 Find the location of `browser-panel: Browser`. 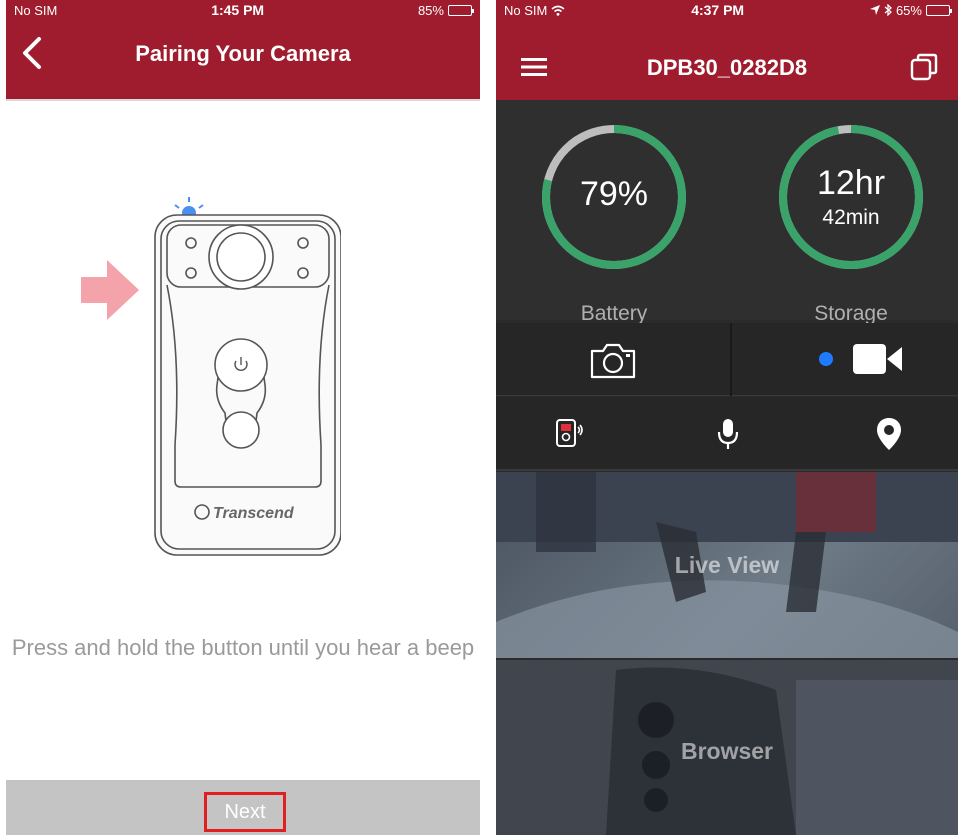

browser-panel: Browser is located at coordinates (727, 747).